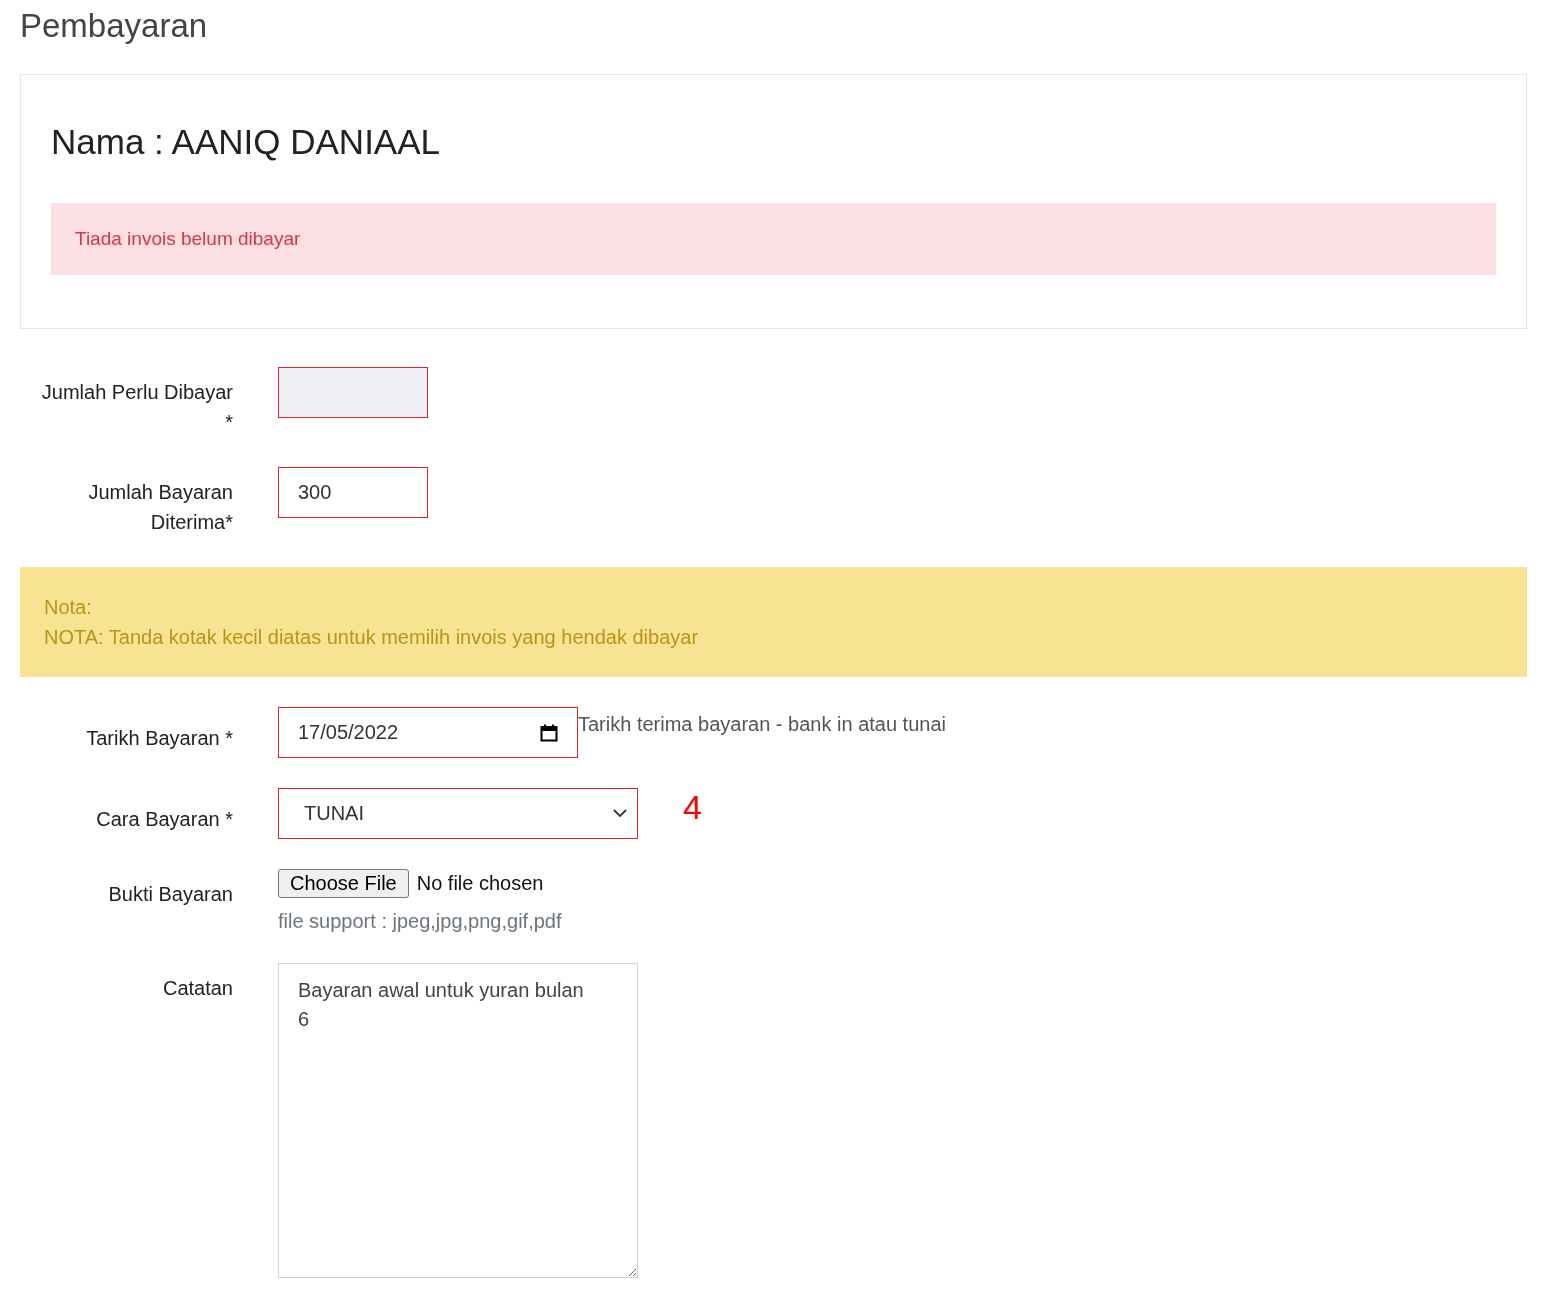  Describe the element at coordinates (136, 408) in the screenshot. I see `field-label: Jumlah Perlu Dibayar *` at that location.